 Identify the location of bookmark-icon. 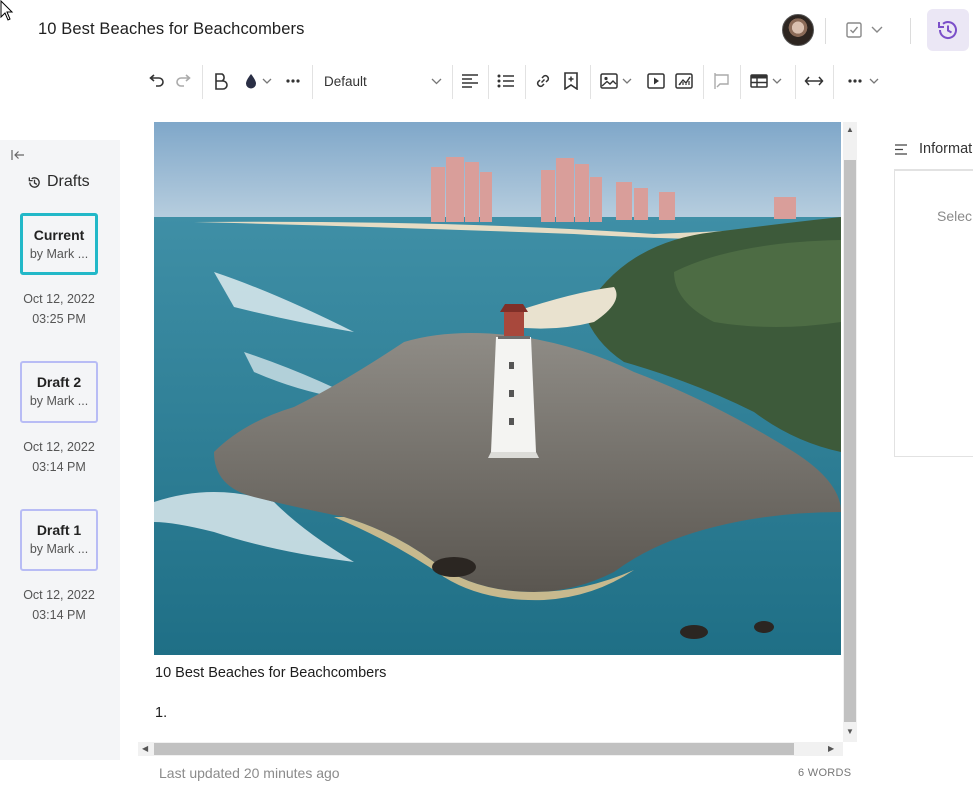
(571, 81).